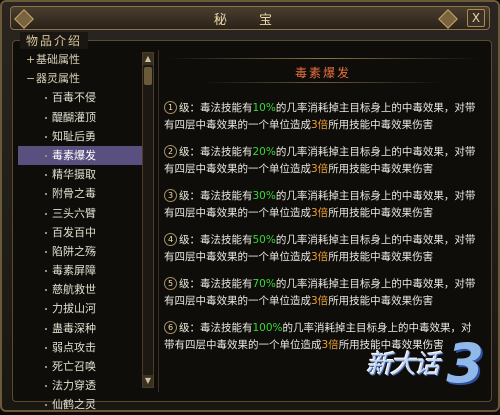  Describe the element at coordinates (58, 79) in the screenshot. I see `tree-category-label: 器灵属性` at that location.